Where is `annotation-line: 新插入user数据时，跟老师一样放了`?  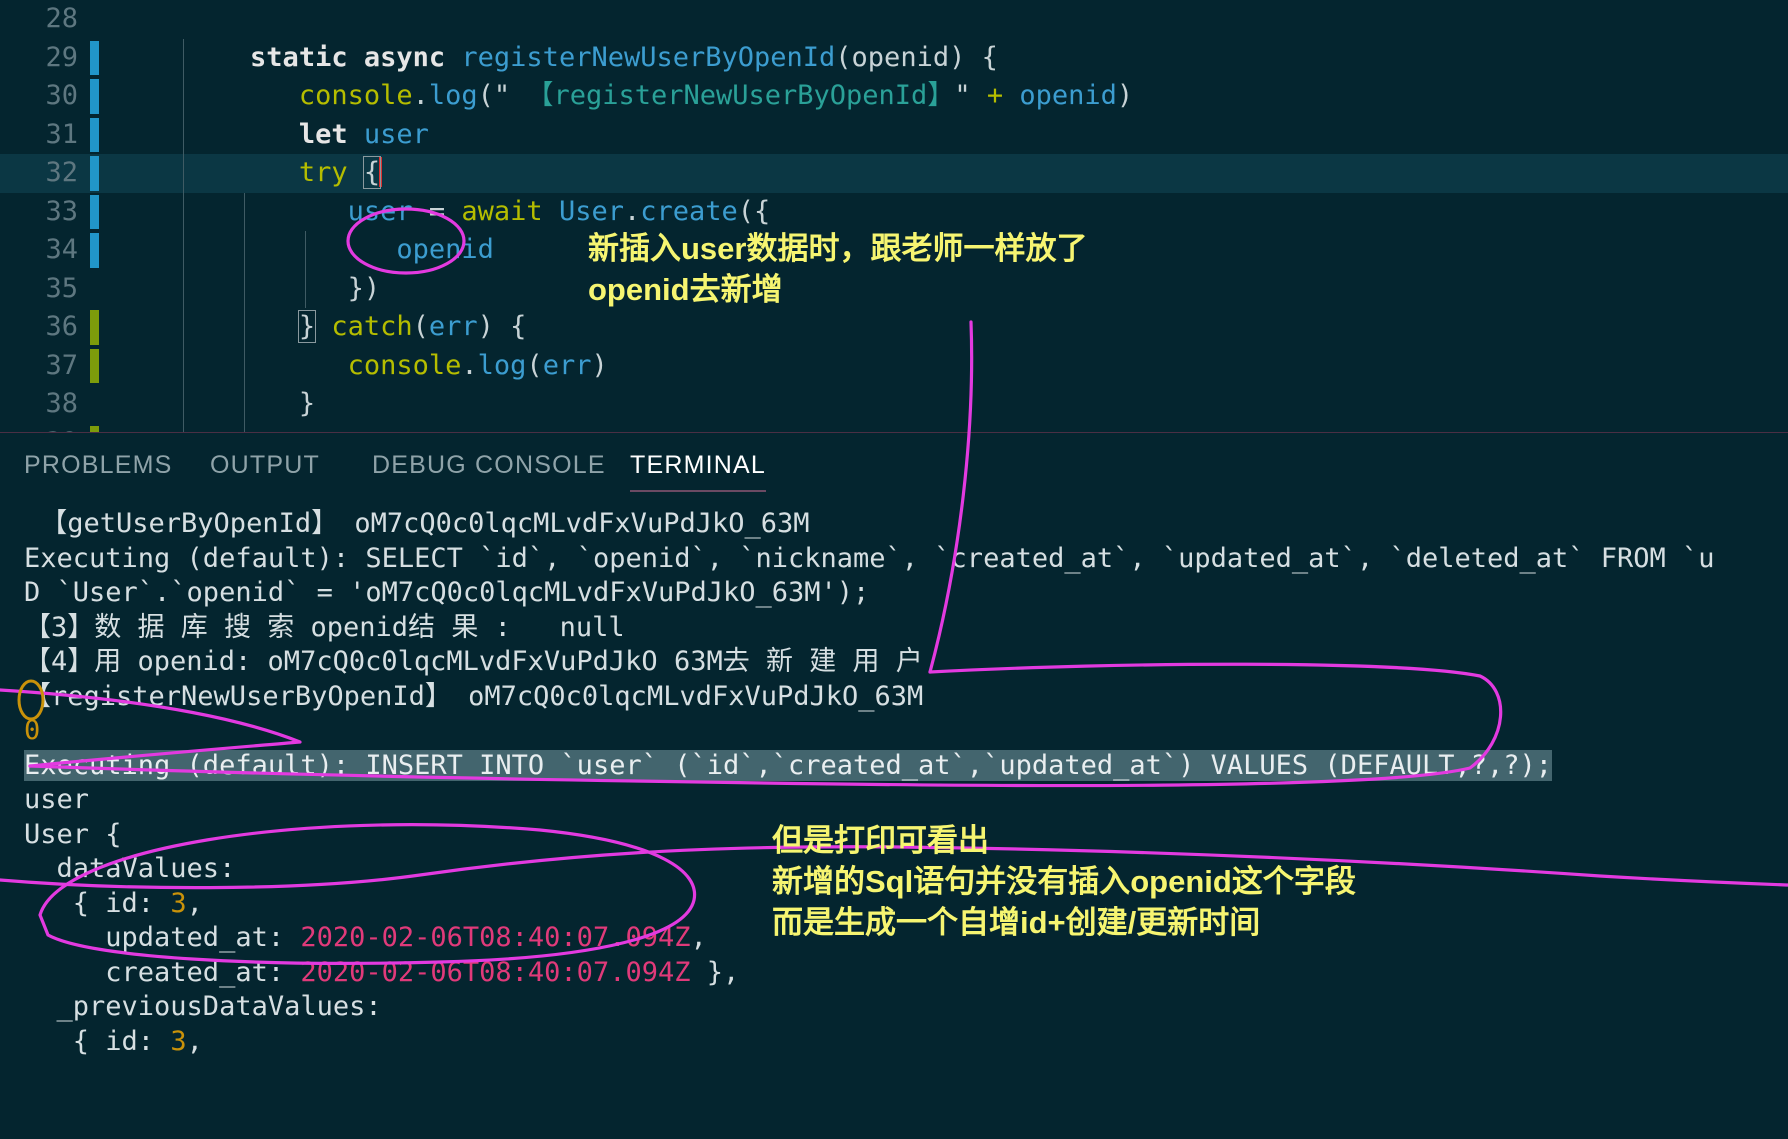
annotation-line: 新插入user数据时，跟老师一样放了 is located at coordinates (838, 248).